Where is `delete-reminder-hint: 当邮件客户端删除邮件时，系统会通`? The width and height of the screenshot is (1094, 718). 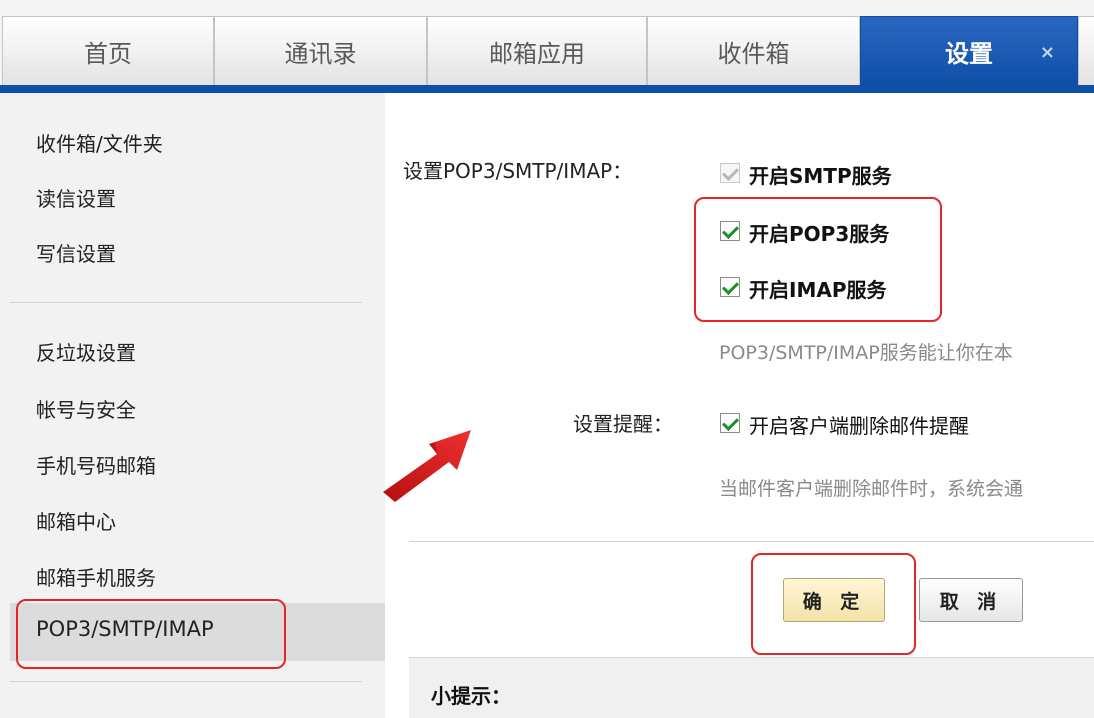 delete-reminder-hint: 当邮件客户端删除邮件时，系统会通 is located at coordinates (871, 489).